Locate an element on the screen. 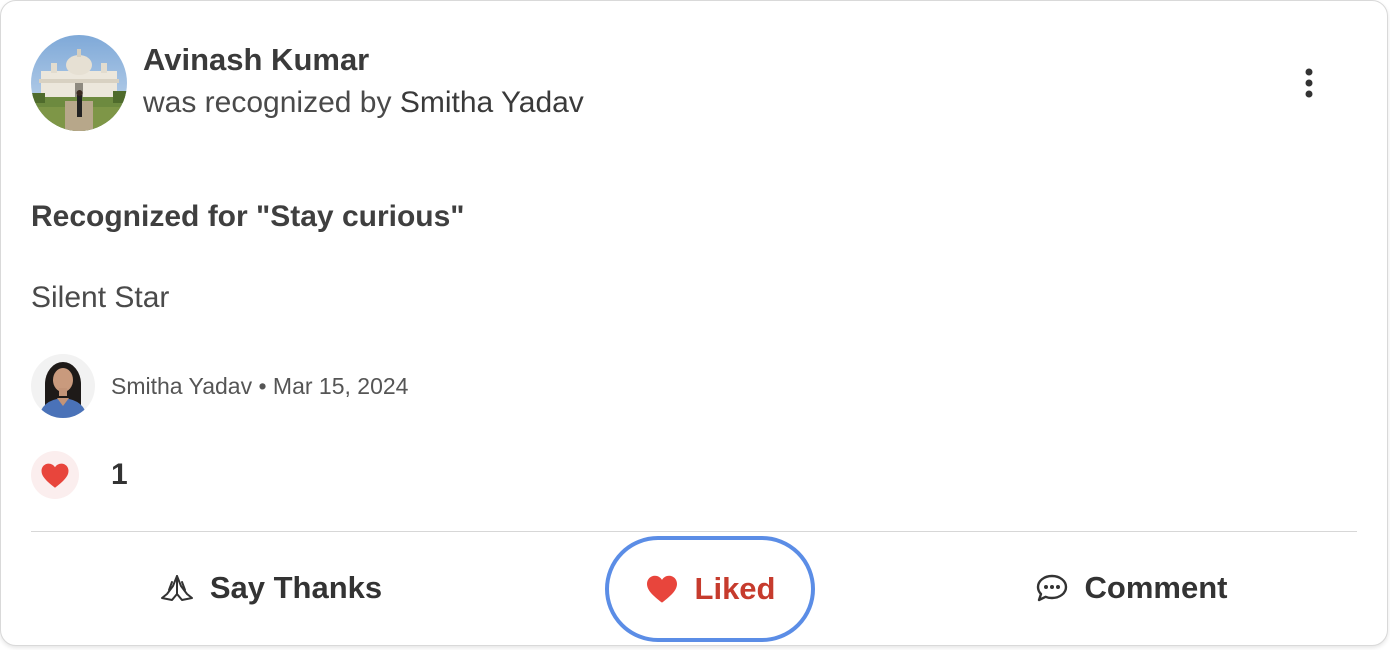 The width and height of the screenshot is (1390, 650). author-row: Smitha Yadav • Mar 15, 2024 is located at coordinates (219, 386).